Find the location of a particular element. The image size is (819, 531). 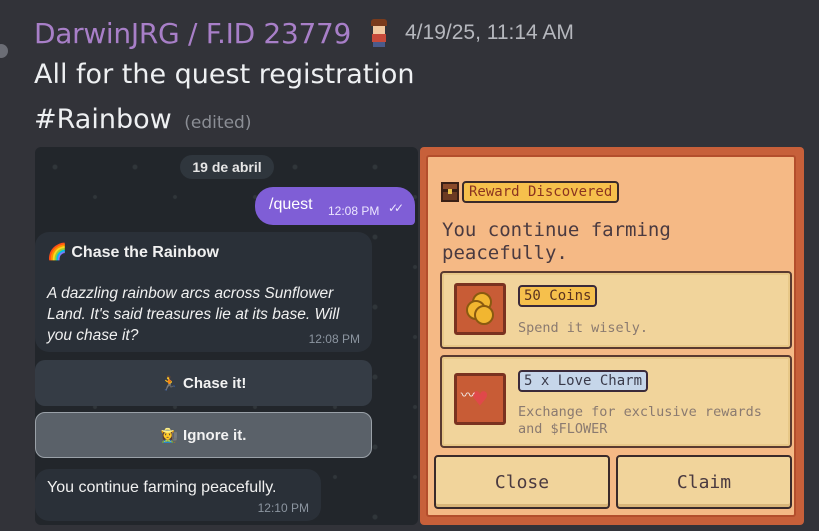

quest-title-line: 🌈 Chase the Rainbow is located at coordinates (133, 252).